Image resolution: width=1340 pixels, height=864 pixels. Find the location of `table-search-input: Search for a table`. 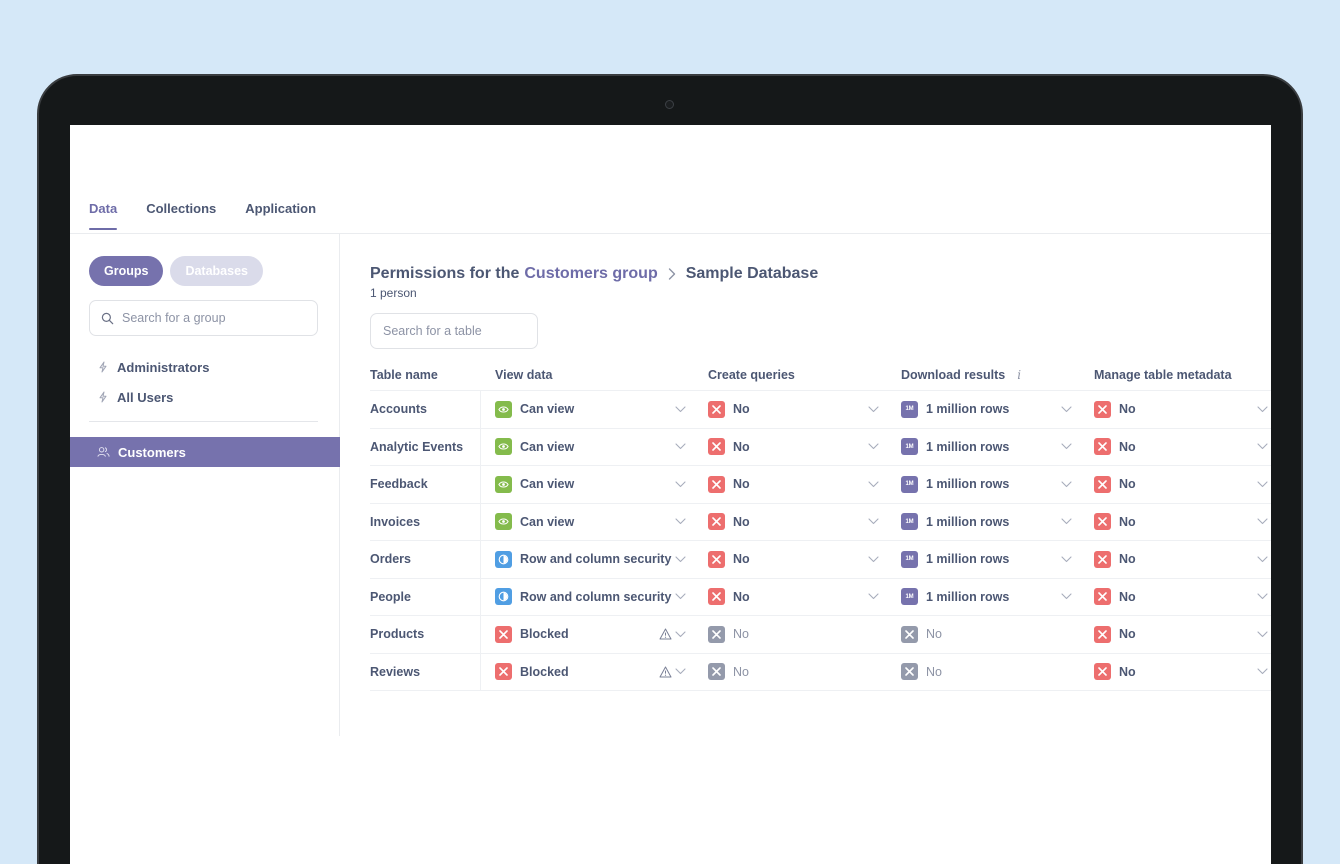

table-search-input: Search for a table is located at coordinates (454, 331).